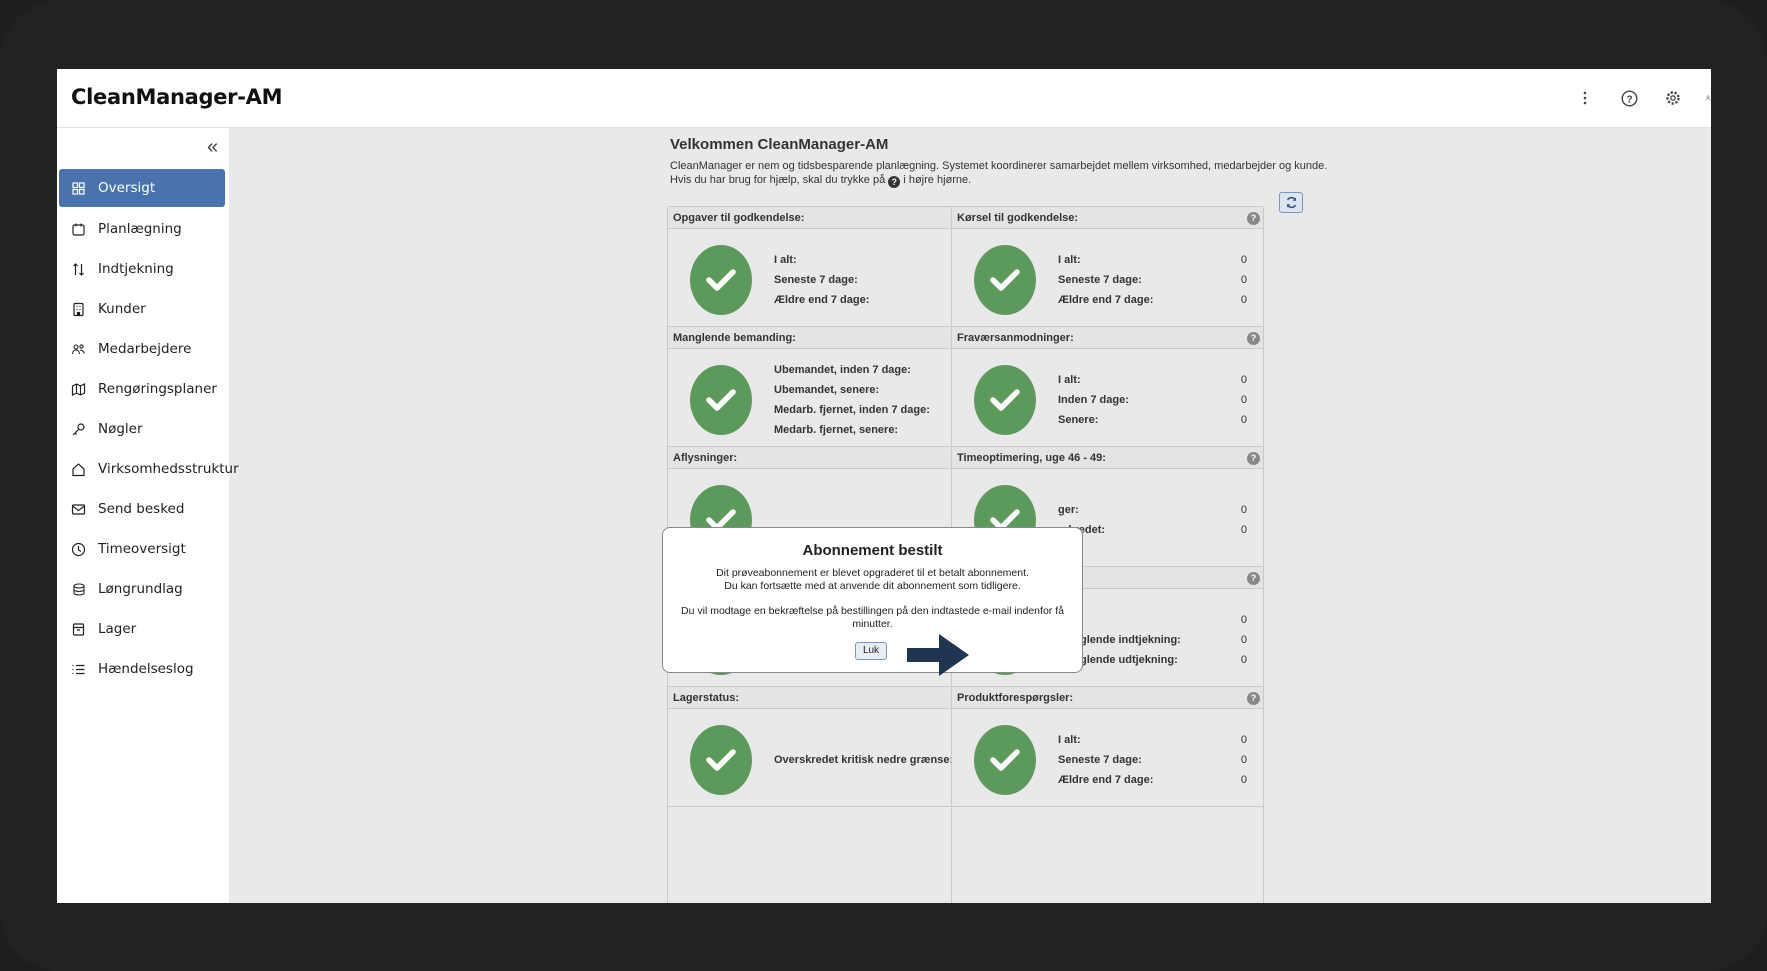 The width and height of the screenshot is (1767, 971). Describe the element at coordinates (142, 389) in the screenshot. I see `sidebar-item-rengøringsplaner: Rengøringsplaner` at that location.